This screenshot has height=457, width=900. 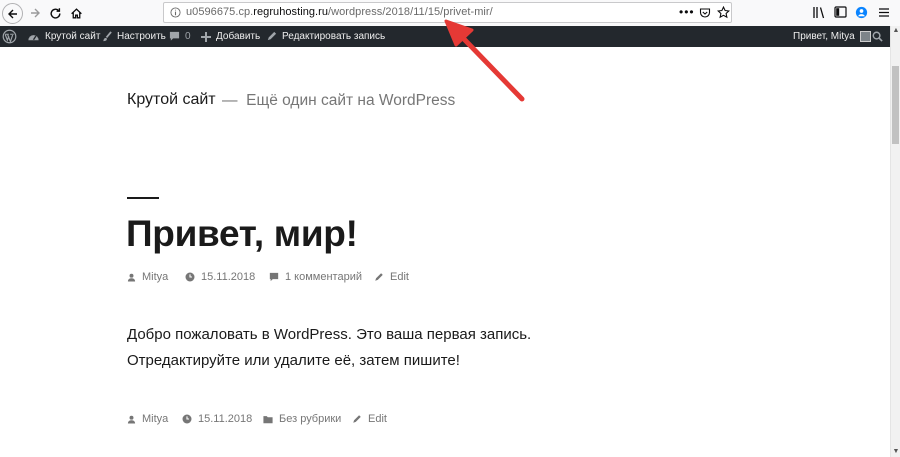 I want to click on back-arrow-icon, so click(x=12, y=13).